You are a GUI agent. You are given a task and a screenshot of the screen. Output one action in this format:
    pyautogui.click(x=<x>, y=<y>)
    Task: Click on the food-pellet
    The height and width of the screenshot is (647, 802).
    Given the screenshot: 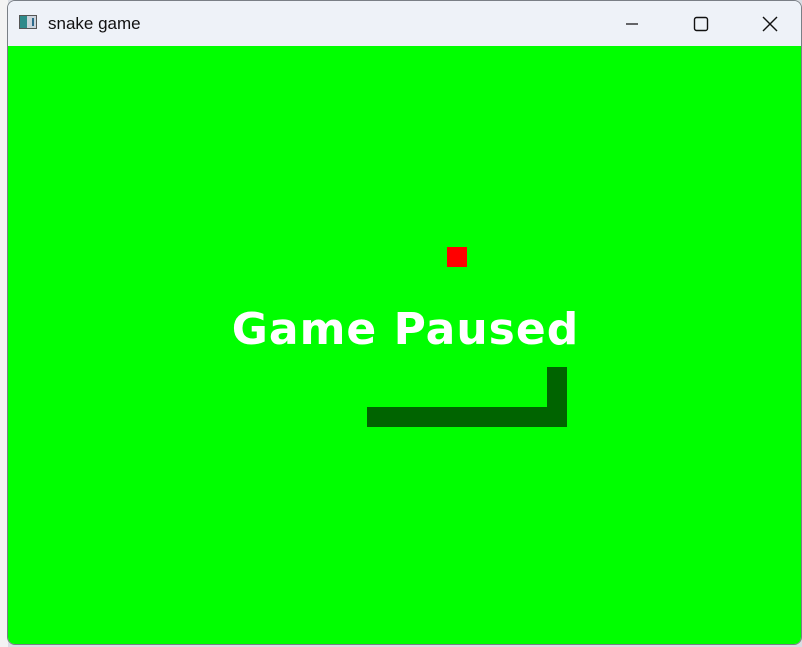 What is the action you would take?
    pyautogui.click(x=457, y=257)
    